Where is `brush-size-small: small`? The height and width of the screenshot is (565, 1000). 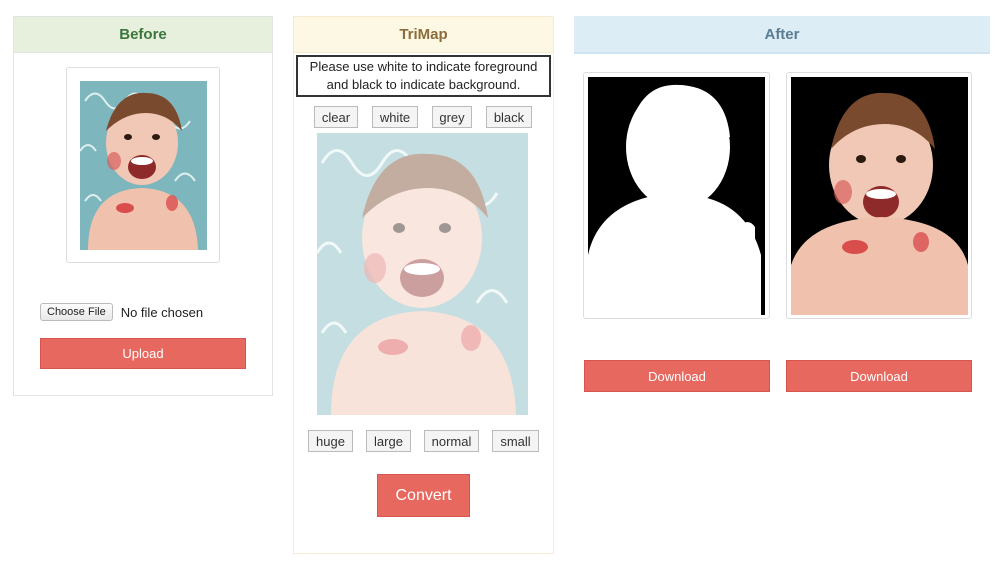 brush-size-small: small is located at coordinates (515, 441).